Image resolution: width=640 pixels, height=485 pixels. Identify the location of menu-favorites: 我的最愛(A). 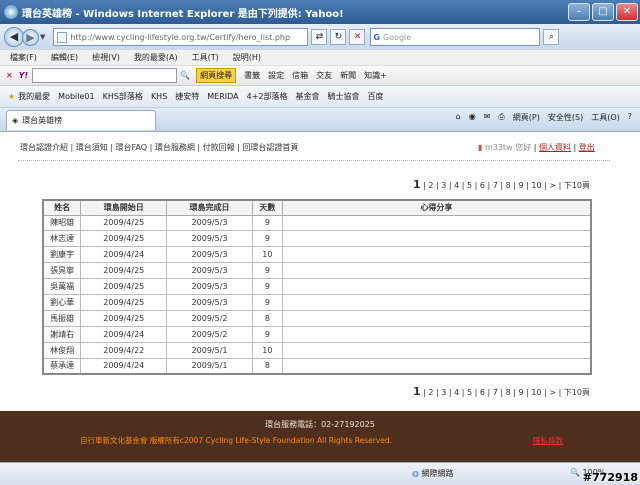
(156, 57).